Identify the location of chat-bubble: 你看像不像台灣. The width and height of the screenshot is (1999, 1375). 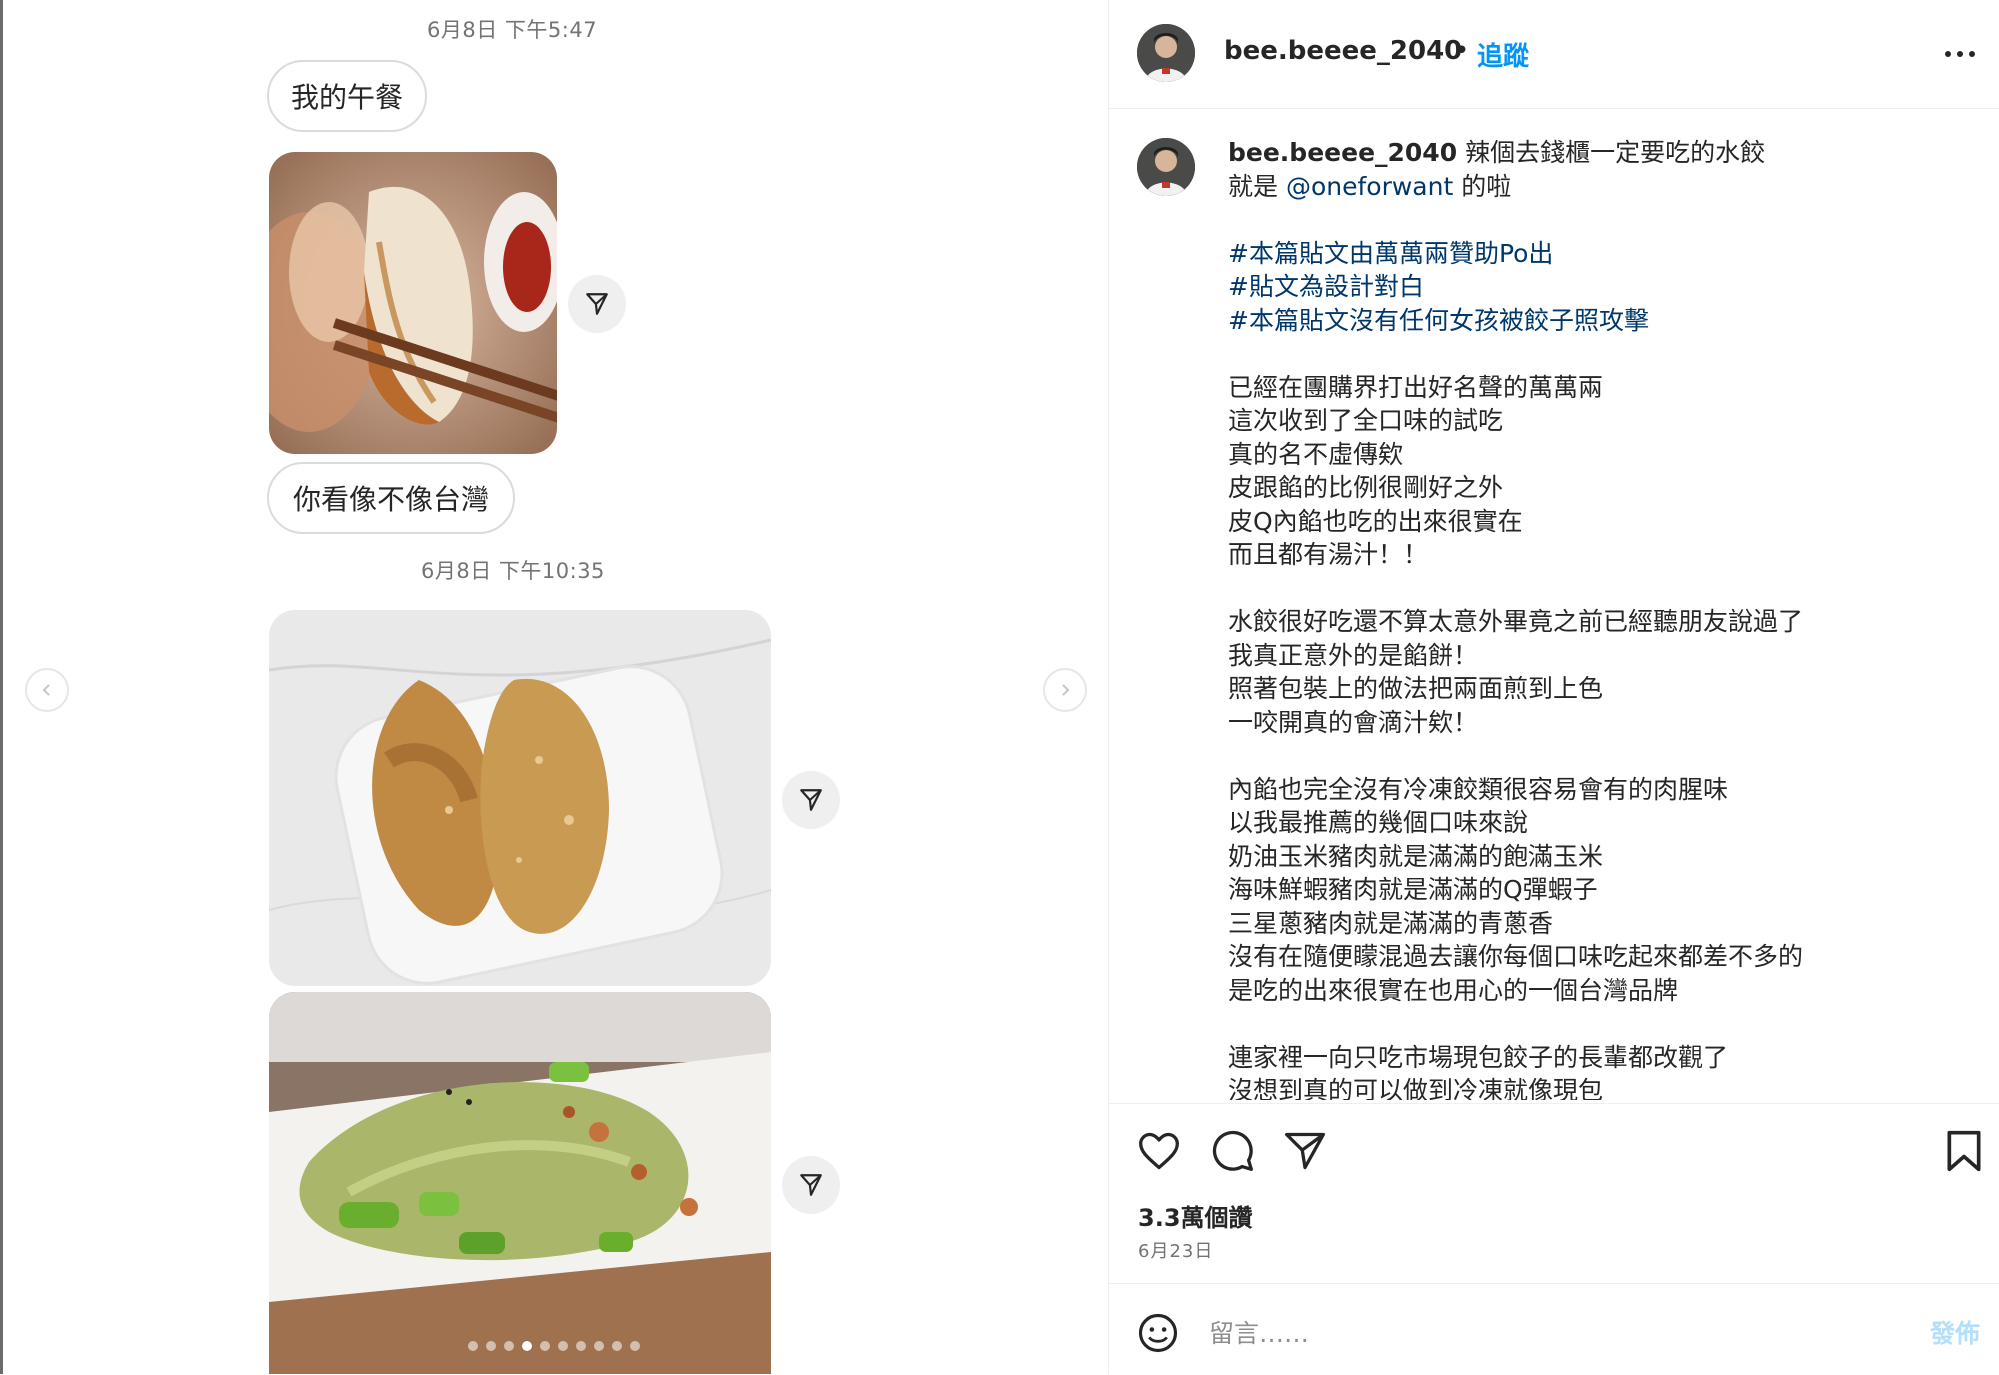
(391, 498).